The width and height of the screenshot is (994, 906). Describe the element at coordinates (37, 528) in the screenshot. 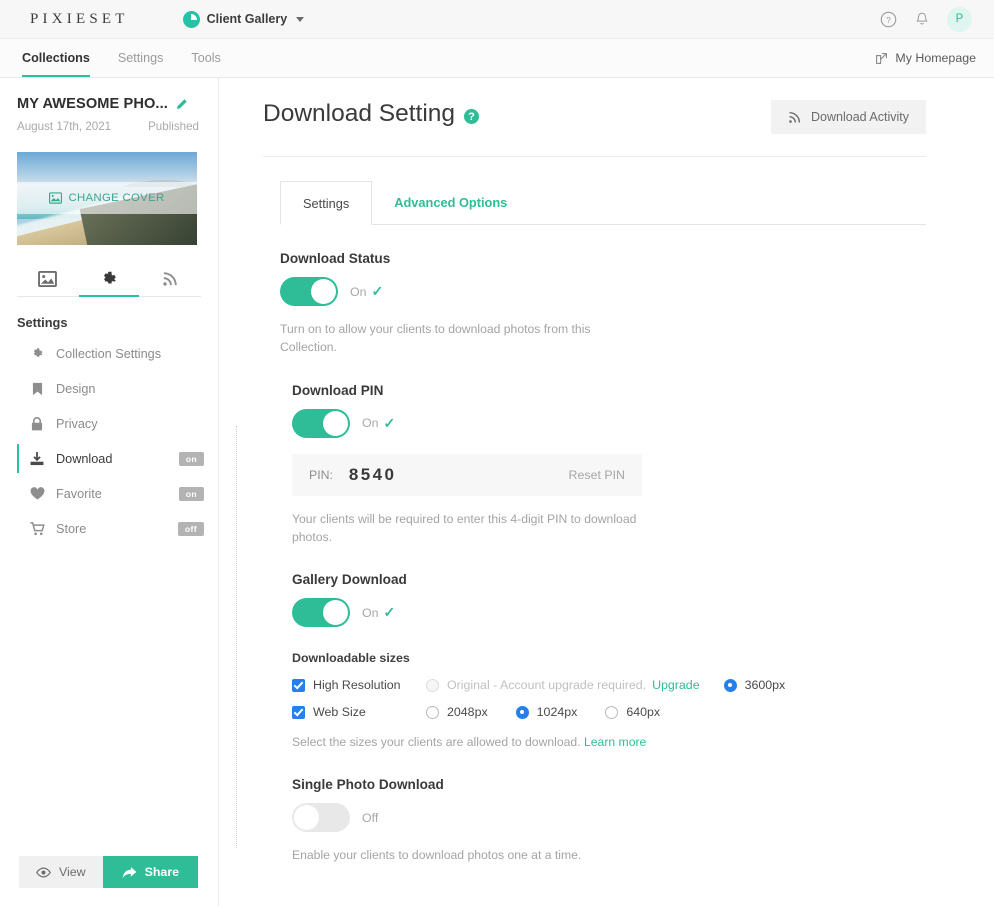

I see `cart-icon` at that location.